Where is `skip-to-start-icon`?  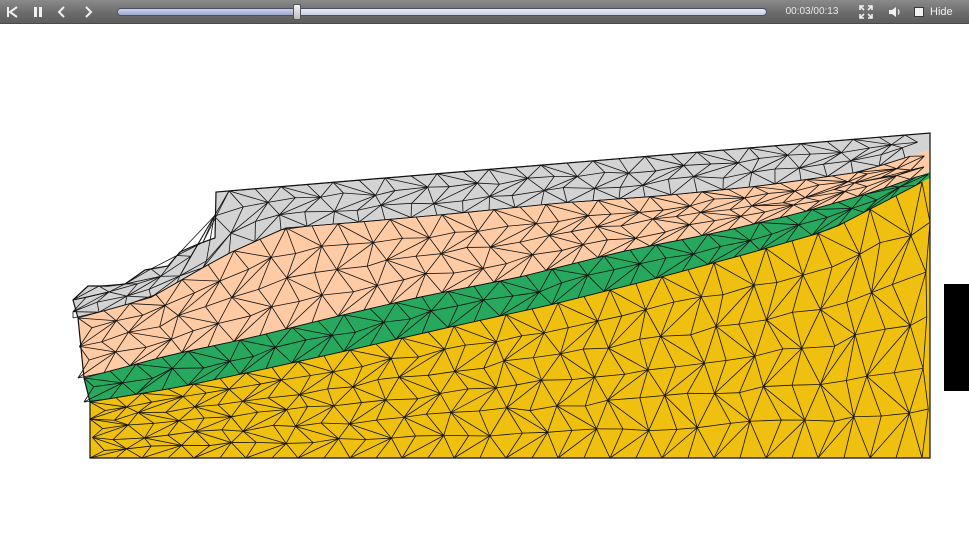
skip-to-start-icon is located at coordinates (12, 12).